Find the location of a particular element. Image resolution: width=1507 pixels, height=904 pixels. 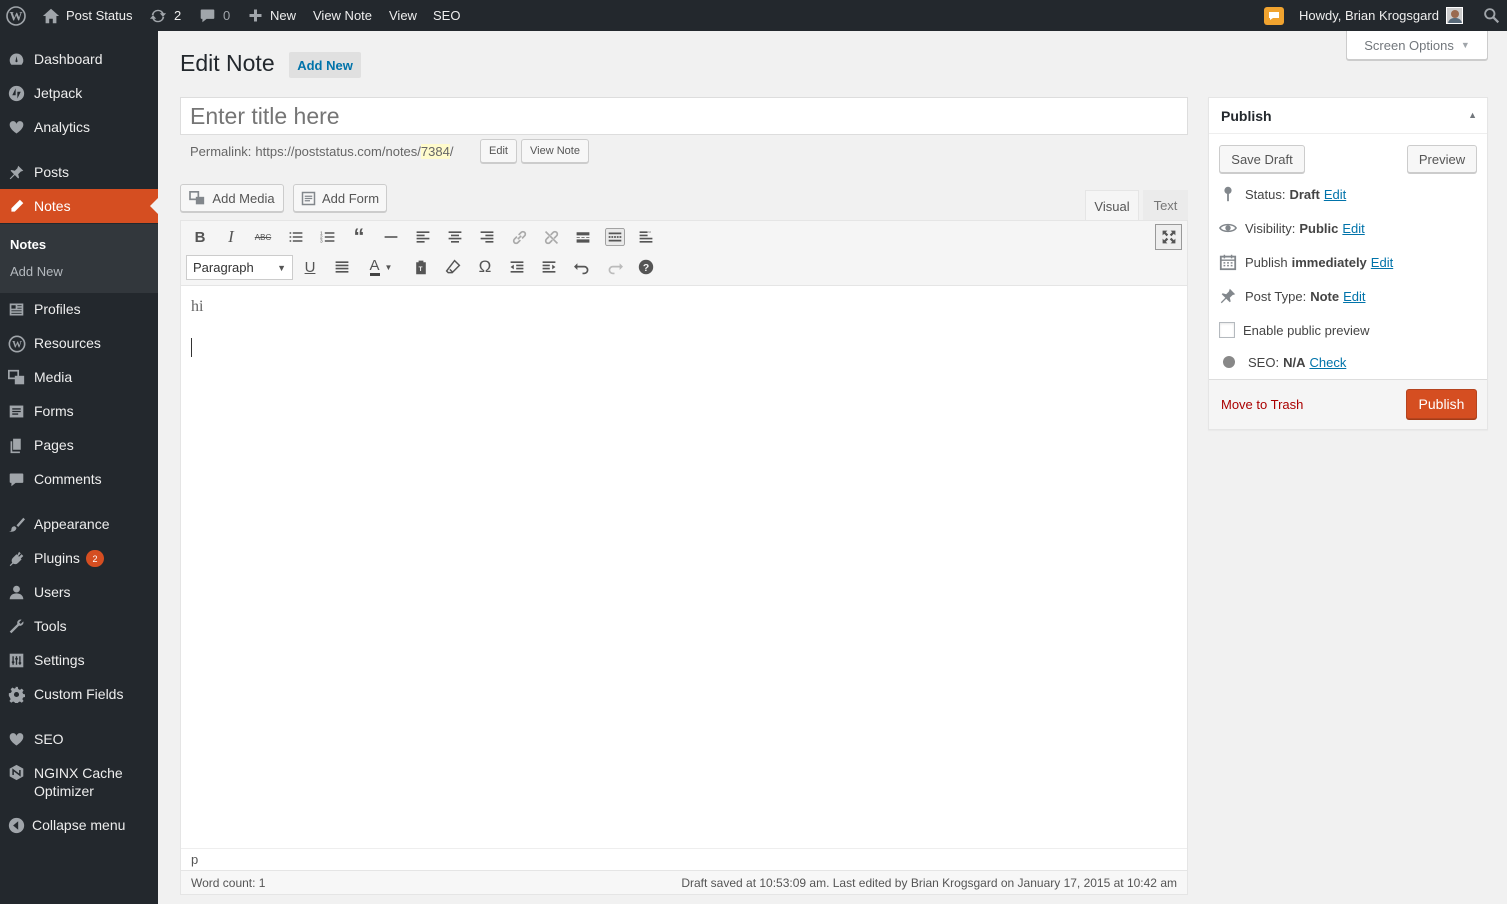

tab-text: Text is located at coordinates (1165, 205).